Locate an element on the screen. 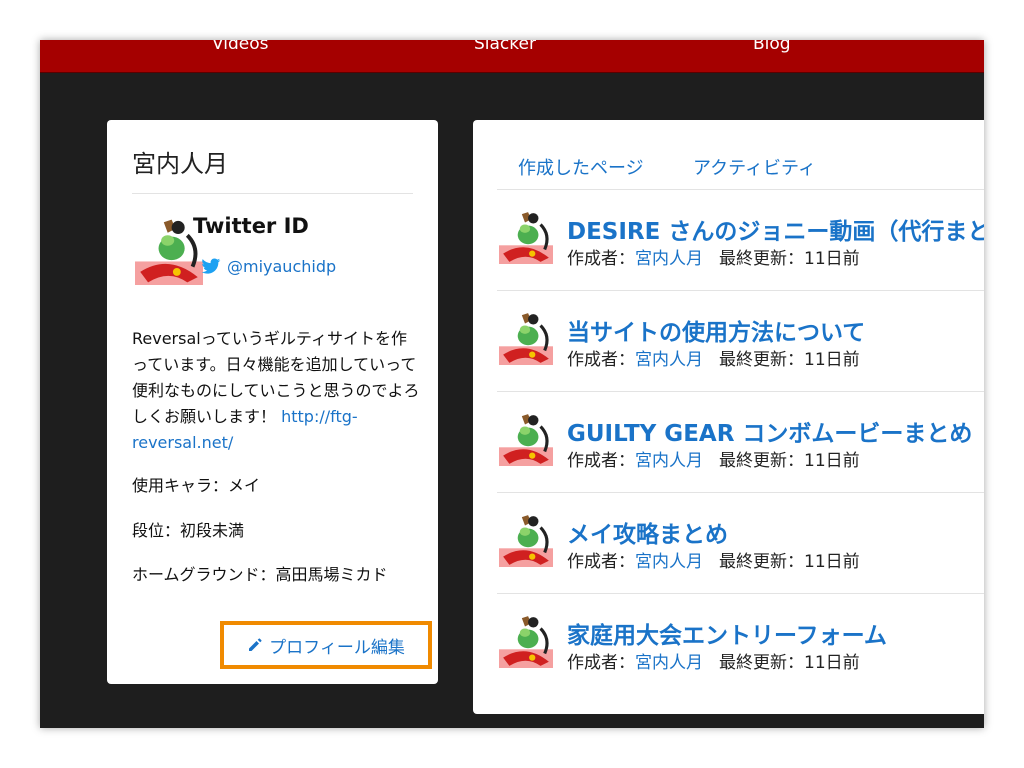 Image resolution: width=1024 pixels, height=768 pixels. page-list-item: 当サイトの使用方法について 作成者：宮内人月 最終更新：11日前 is located at coordinates (740, 341).